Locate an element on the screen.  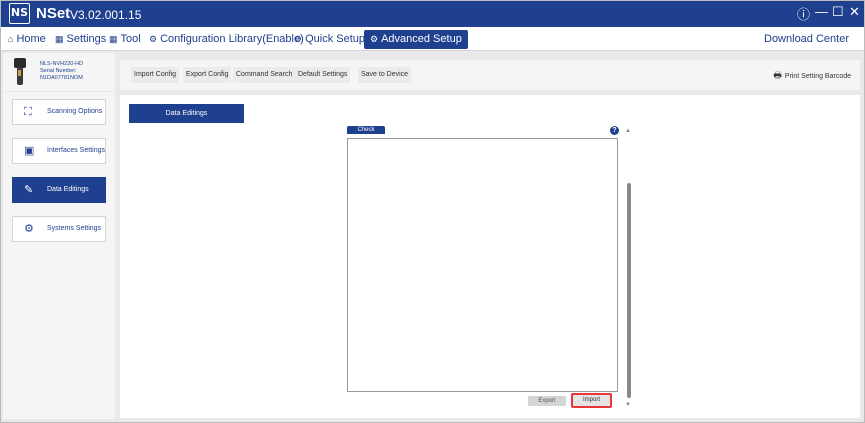
menu-configuration-library-label: Configuration Library(Enable) is located at coordinates (232, 39).